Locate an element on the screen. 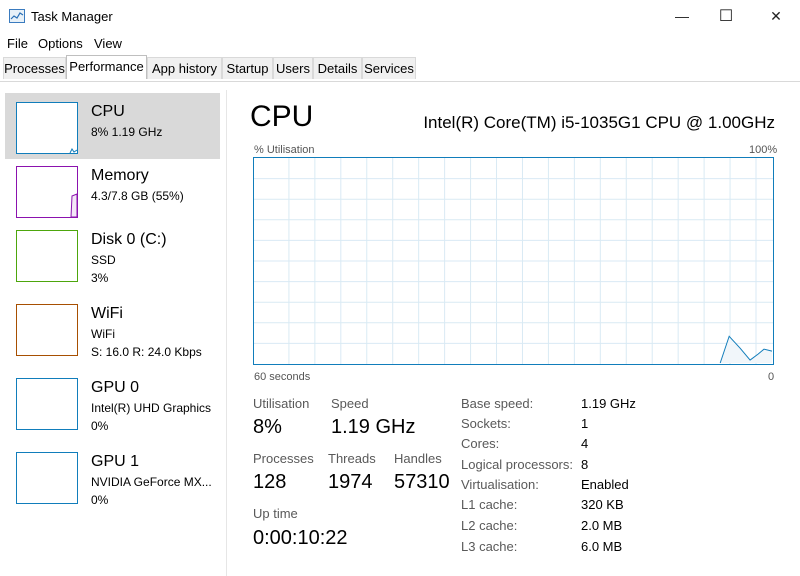 The height and width of the screenshot is (576, 800). menu-bar: File Options View is located at coordinates (400, 43).